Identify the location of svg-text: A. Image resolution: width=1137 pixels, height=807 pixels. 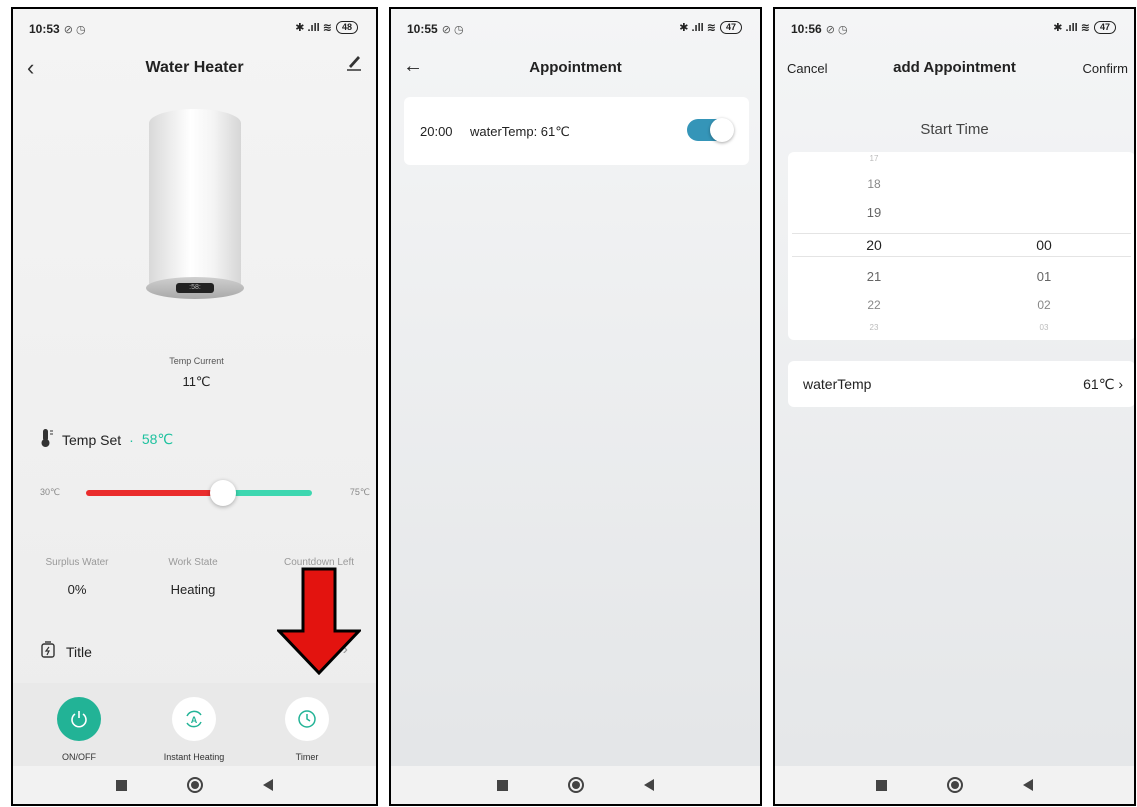
(194, 720).